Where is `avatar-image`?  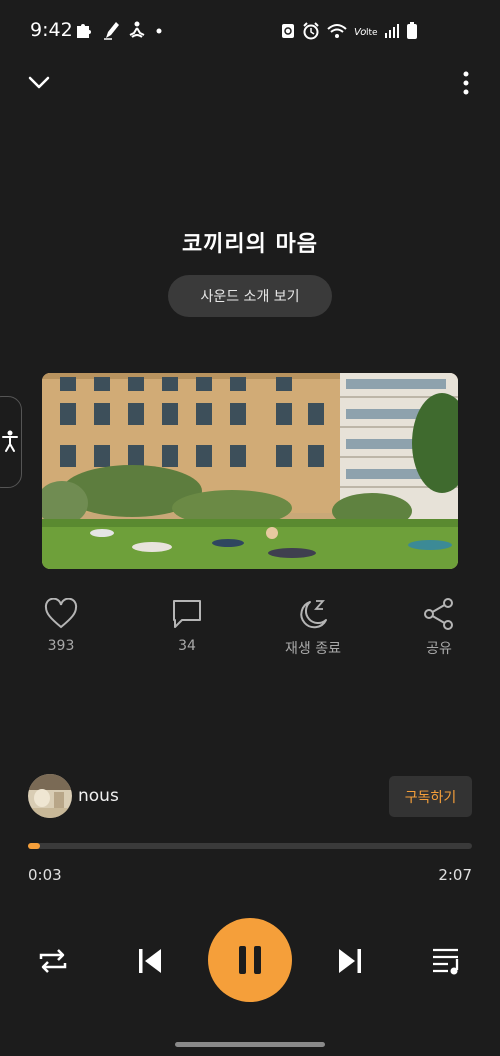 avatar-image is located at coordinates (50, 796).